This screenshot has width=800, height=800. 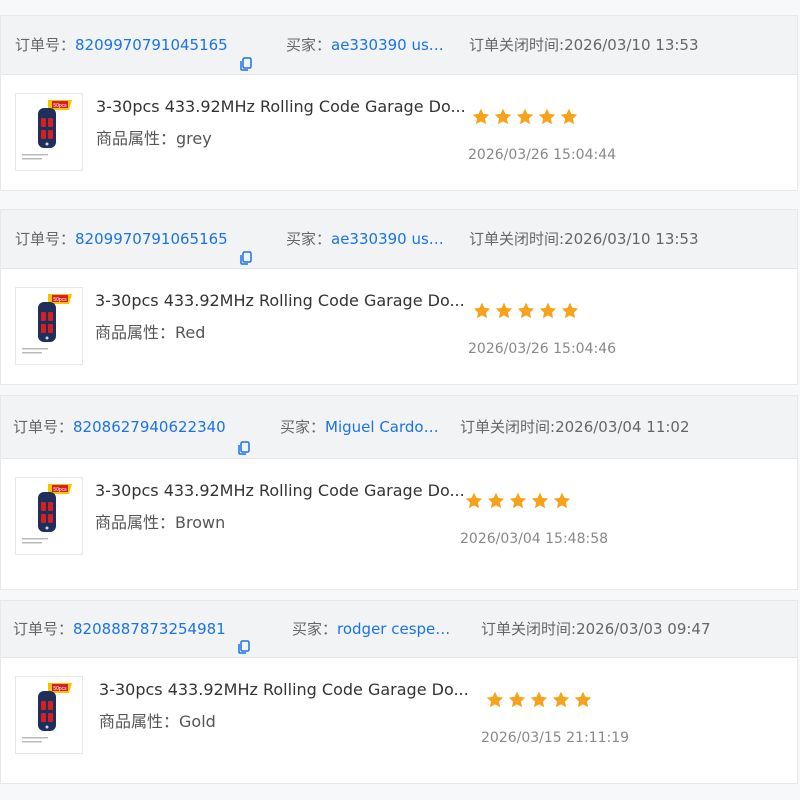 What do you see at coordinates (194, 138) in the screenshot?
I see `attribute-value: grey` at bounding box center [194, 138].